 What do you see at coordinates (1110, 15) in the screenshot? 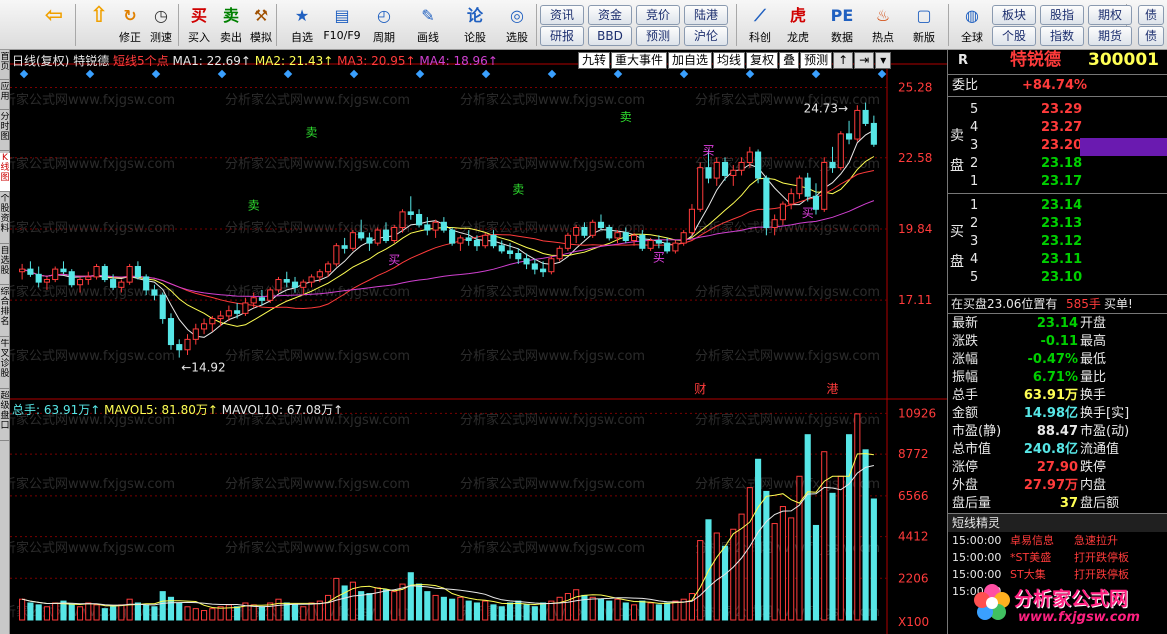
I see `toolbar-small-button: 期权` at bounding box center [1110, 15].